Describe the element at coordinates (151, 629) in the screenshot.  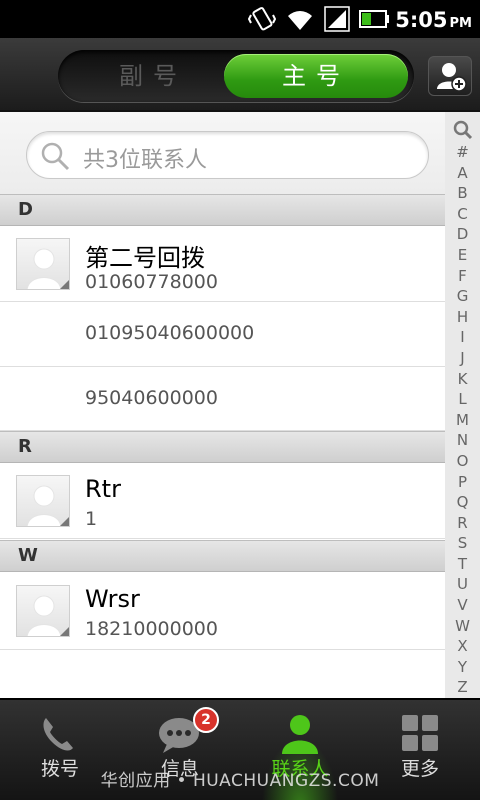
I see `contact-number: 18210000000` at that location.